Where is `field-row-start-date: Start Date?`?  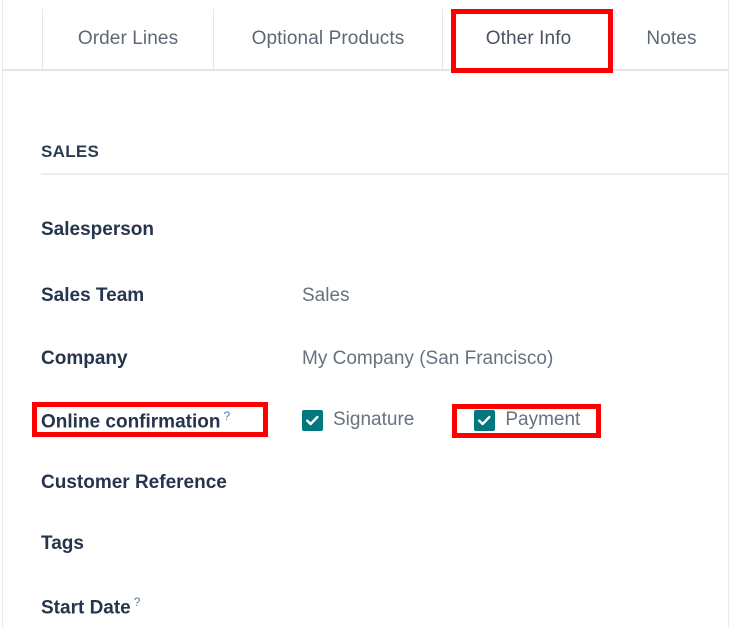
field-row-start-date: Start Date? is located at coordinates (365, 610).